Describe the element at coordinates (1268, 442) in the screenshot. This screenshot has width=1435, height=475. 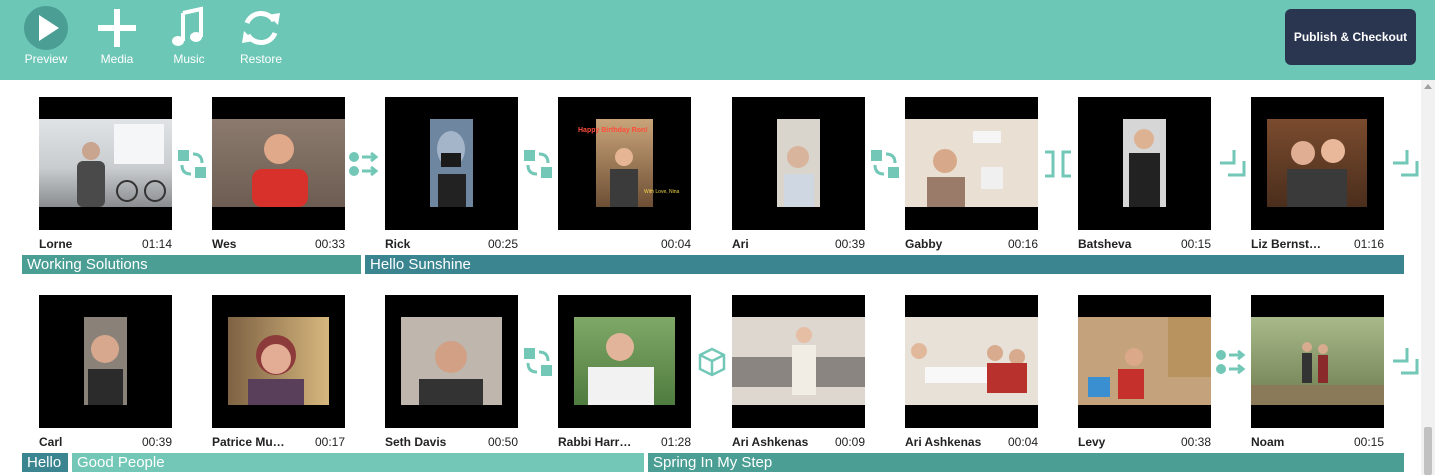
I see `clip-name: Noam` at that location.